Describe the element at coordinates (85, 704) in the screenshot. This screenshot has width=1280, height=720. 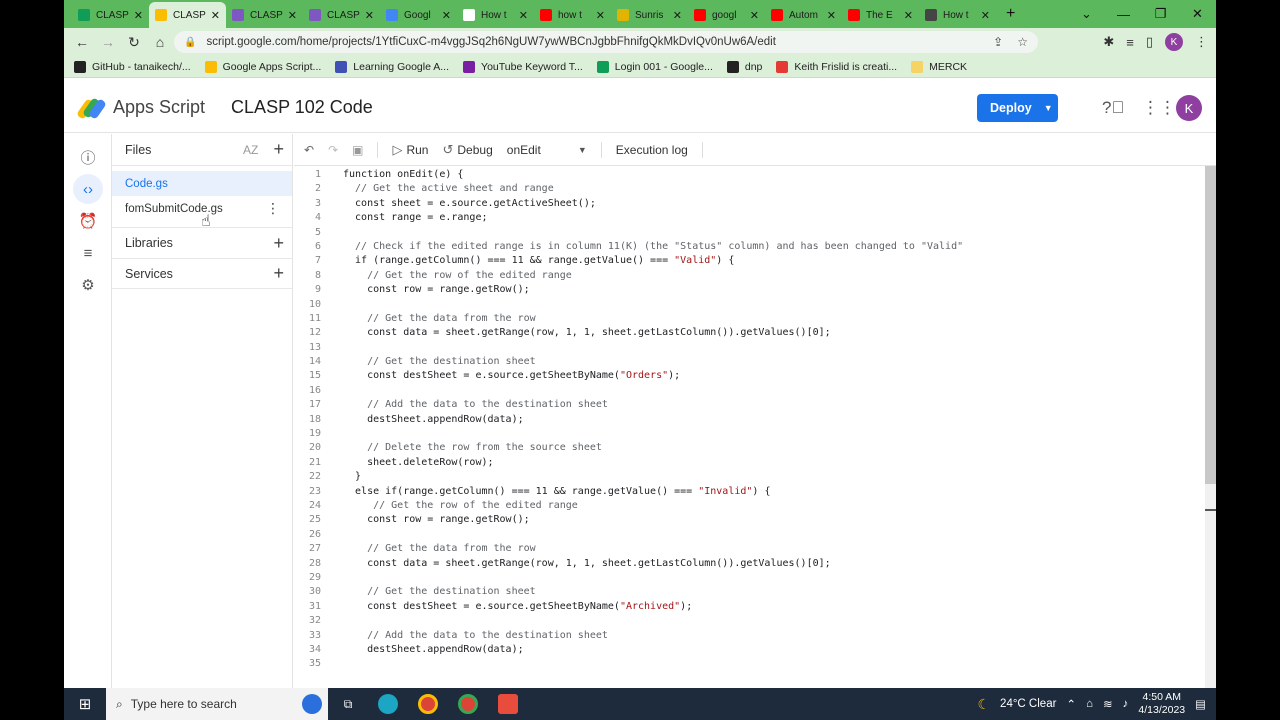
I see `windows-start-icon: ⊞` at that location.